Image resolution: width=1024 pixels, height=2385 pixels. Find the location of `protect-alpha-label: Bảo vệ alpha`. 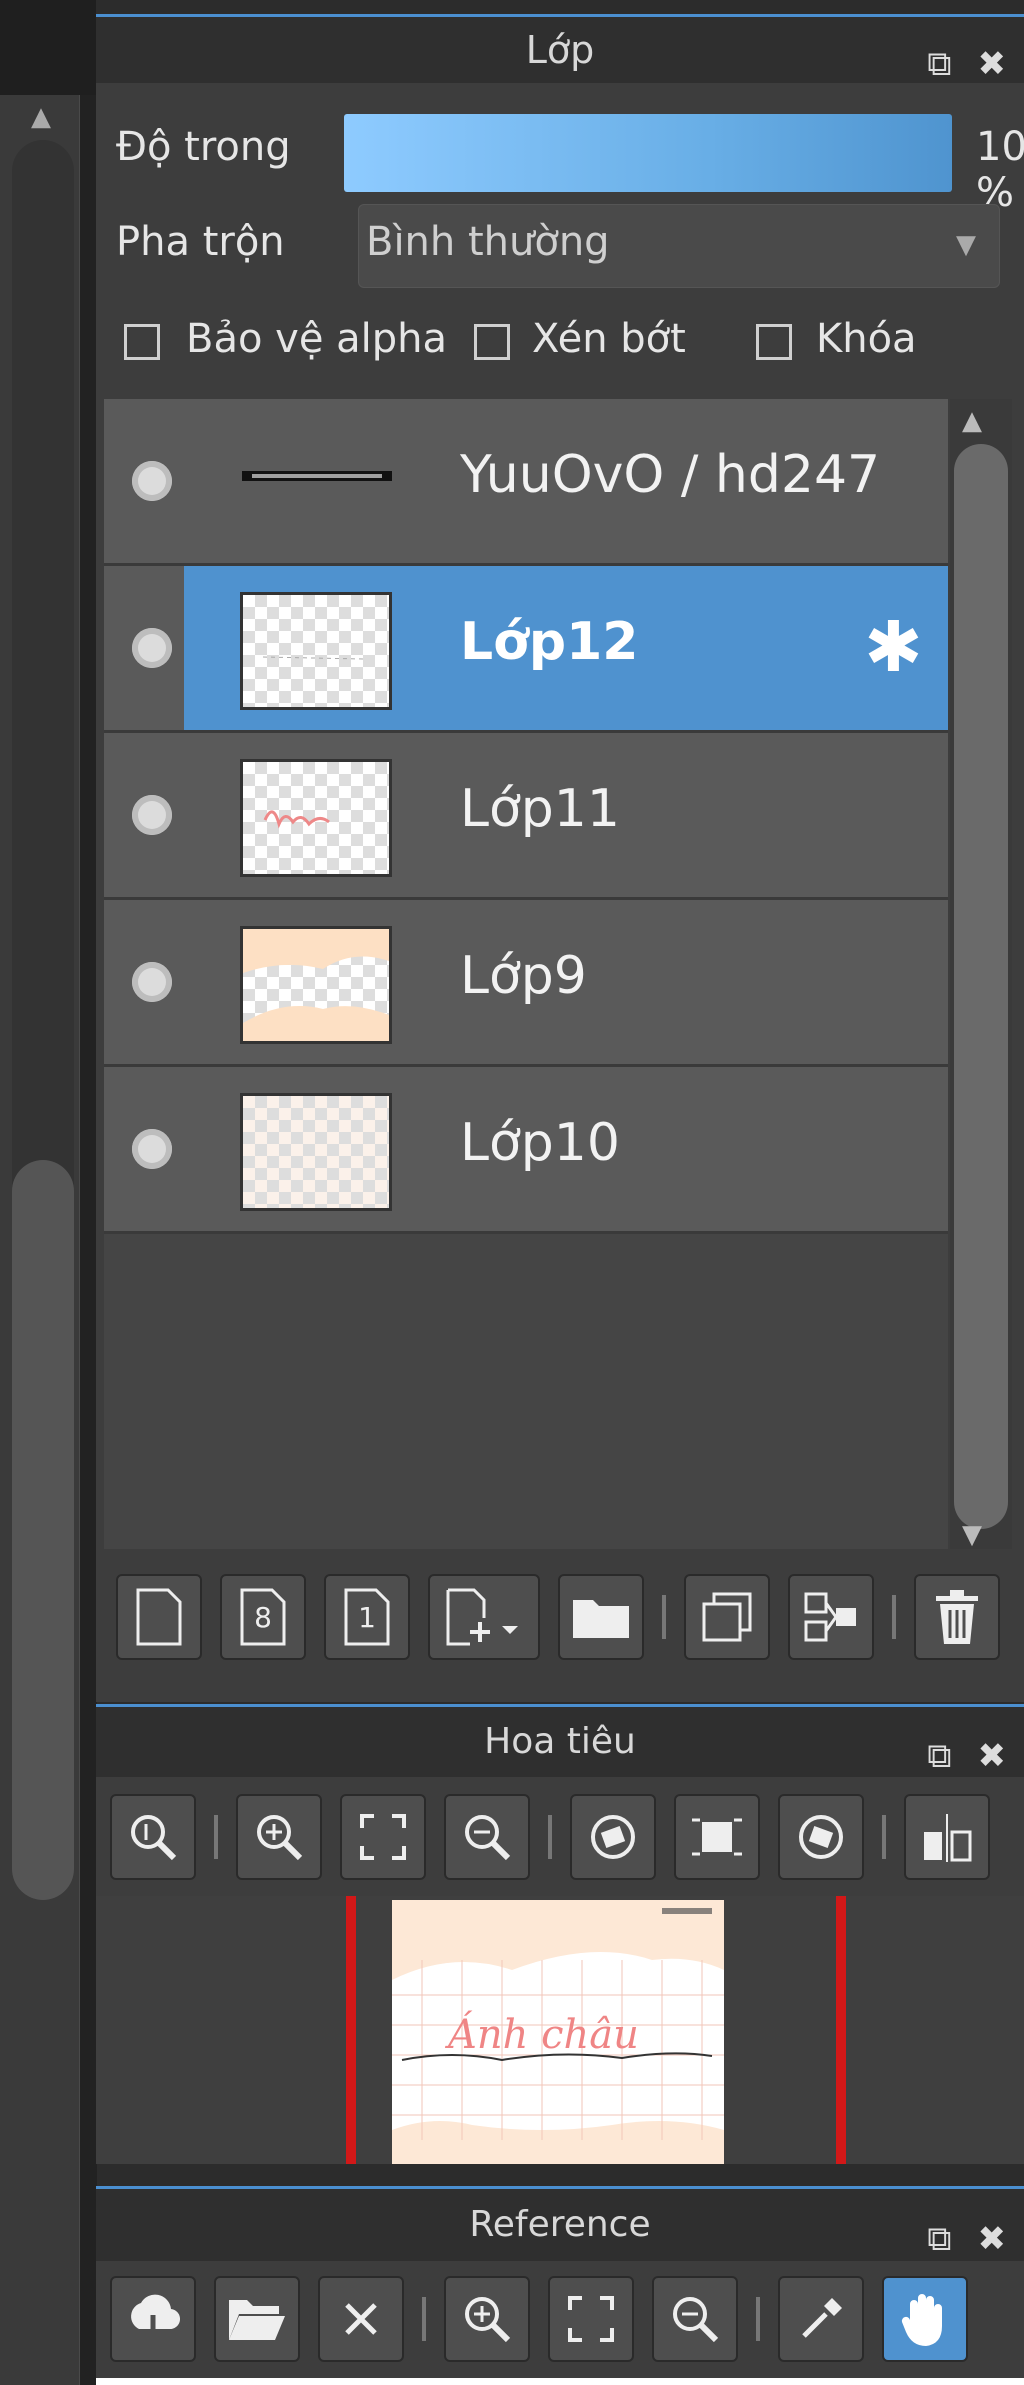

protect-alpha-label: Bảo vệ alpha is located at coordinates (317, 339).